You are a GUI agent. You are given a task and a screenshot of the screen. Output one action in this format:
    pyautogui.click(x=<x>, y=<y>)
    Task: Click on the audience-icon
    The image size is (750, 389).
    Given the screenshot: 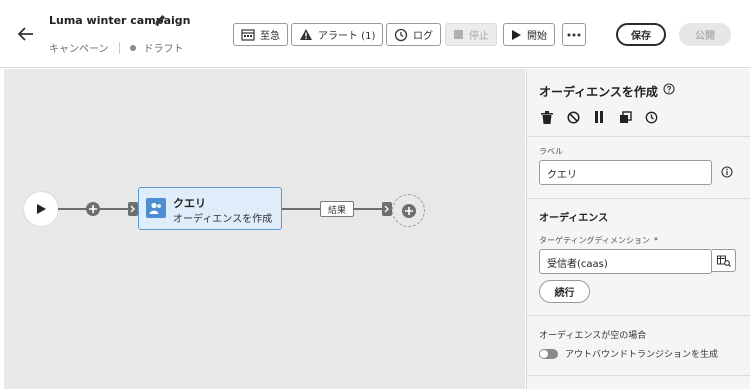 What is the action you would take?
    pyautogui.click(x=156, y=208)
    